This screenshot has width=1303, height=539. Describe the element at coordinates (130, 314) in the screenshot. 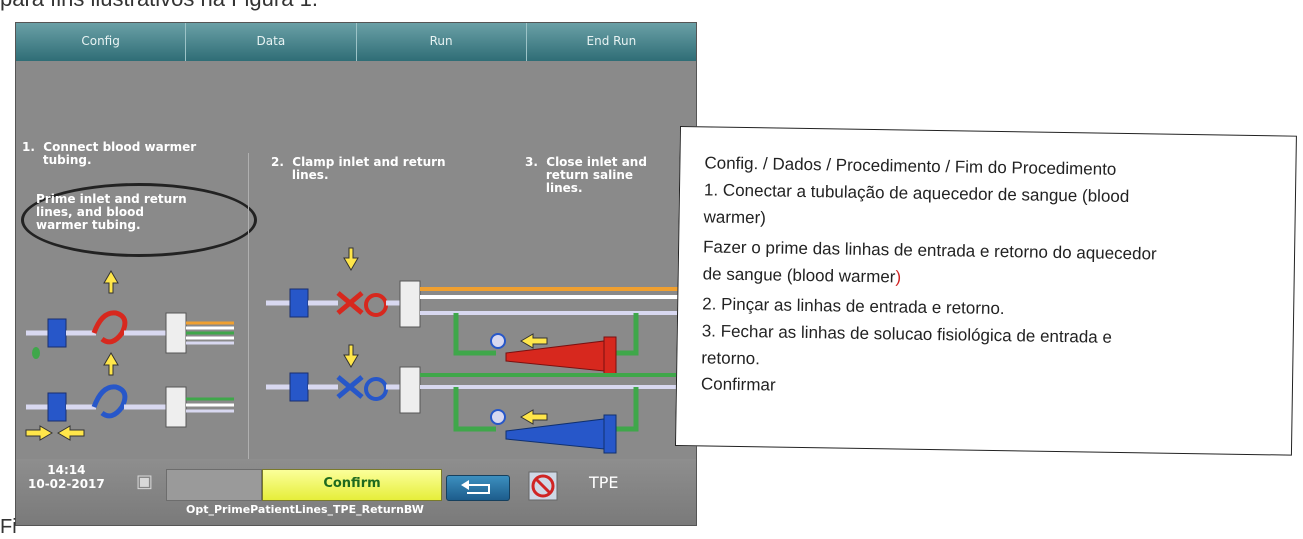

I see `left-top-tubing-icon` at that location.